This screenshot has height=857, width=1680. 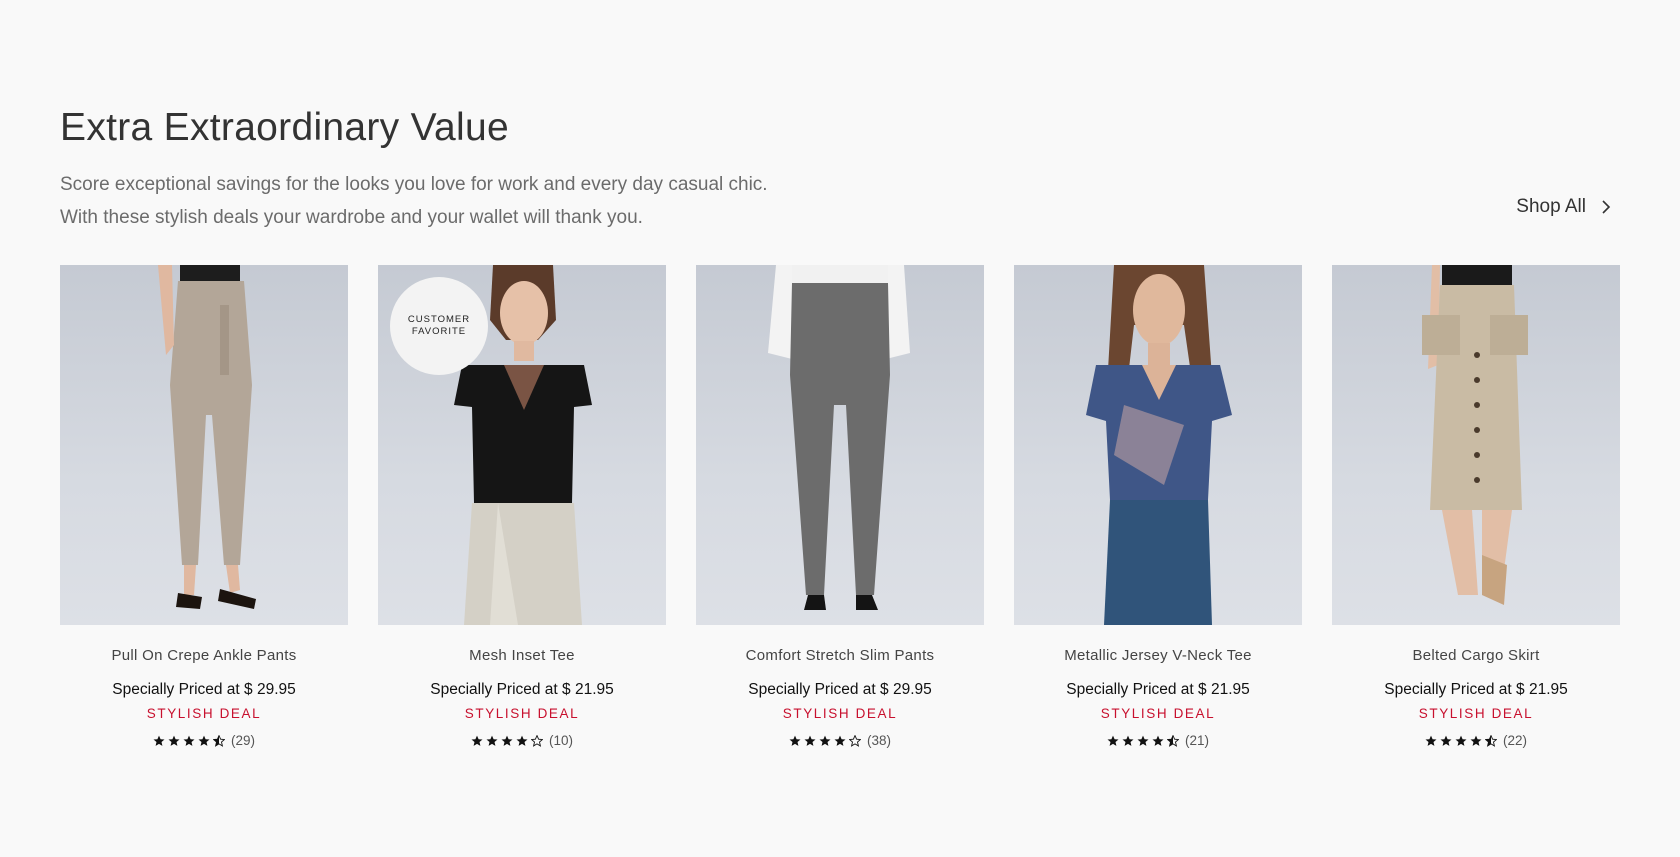 What do you see at coordinates (878, 740) in the screenshot?
I see `review-count: (38)` at bounding box center [878, 740].